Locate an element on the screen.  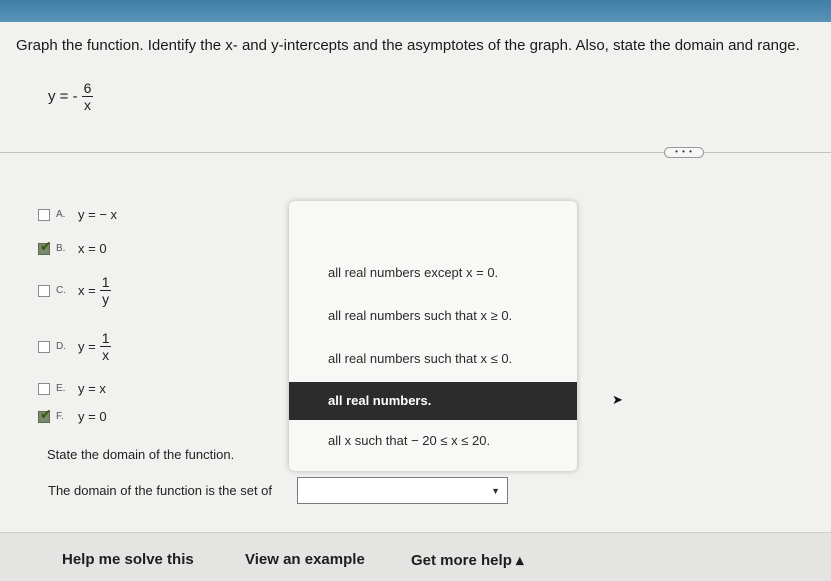
option-expression: y = 1 x is located at coordinates (95, 346).